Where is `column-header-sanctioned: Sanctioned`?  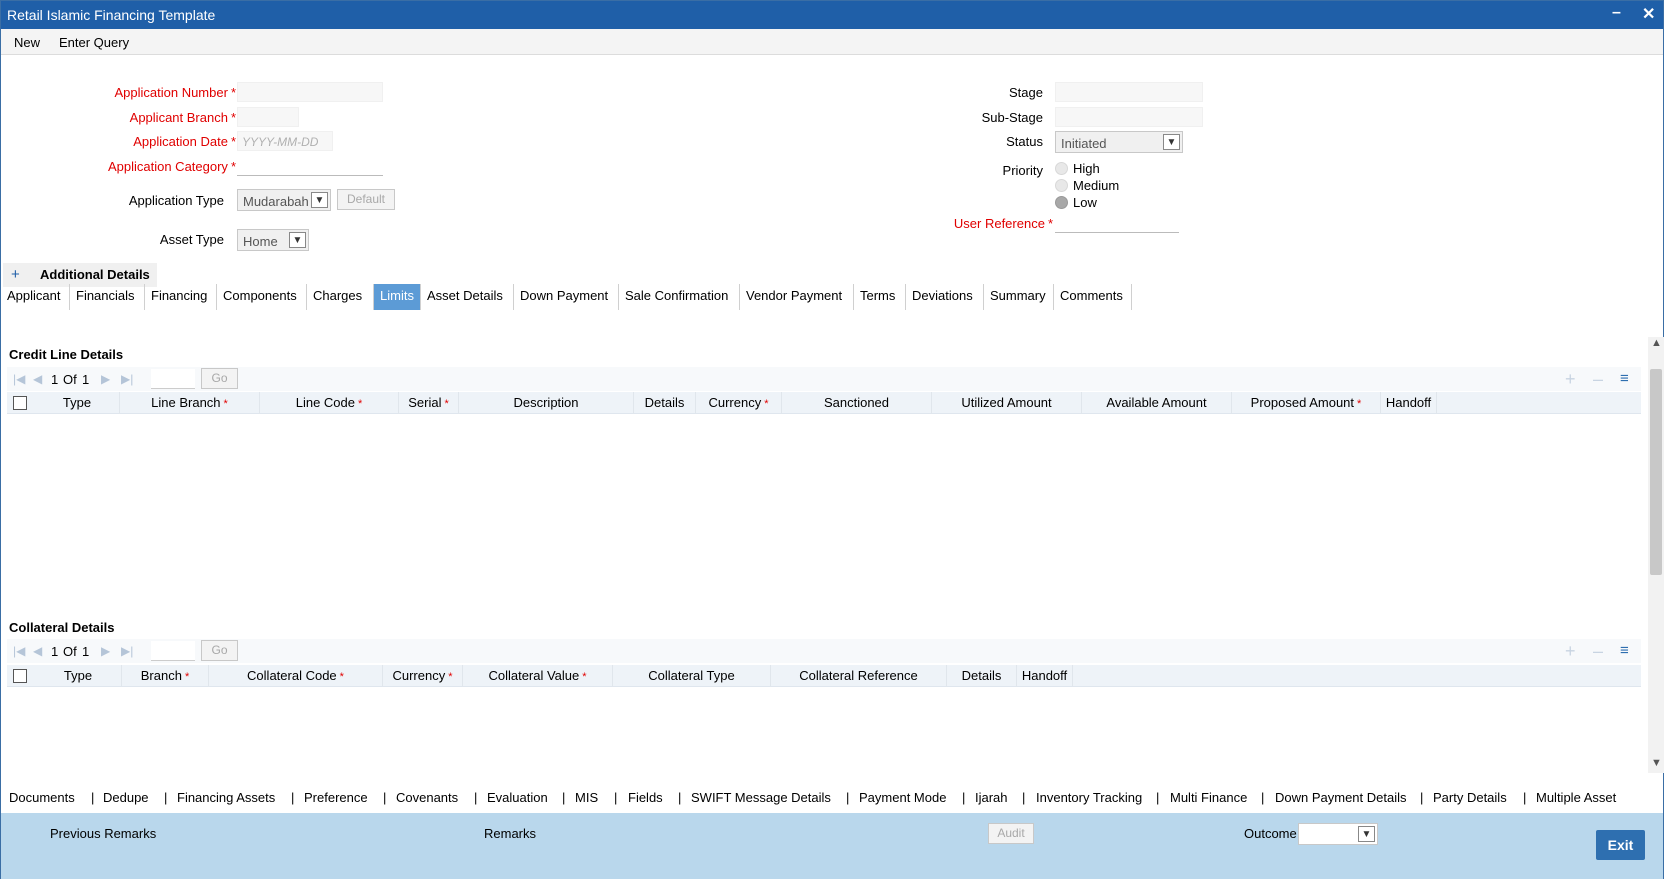 column-header-sanctioned: Sanctioned is located at coordinates (857, 403).